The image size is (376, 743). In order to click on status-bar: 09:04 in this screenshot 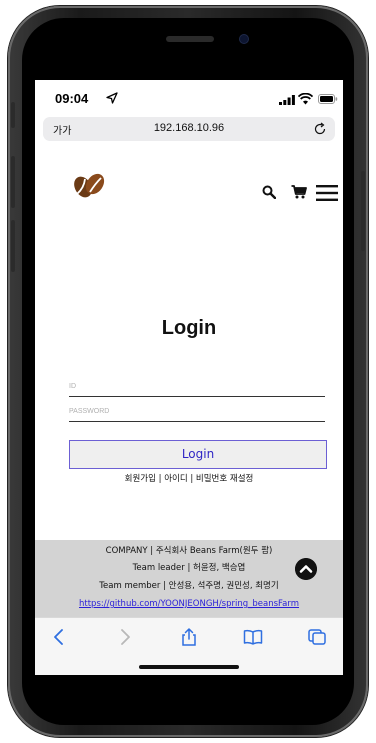, I will do `click(189, 98)`.